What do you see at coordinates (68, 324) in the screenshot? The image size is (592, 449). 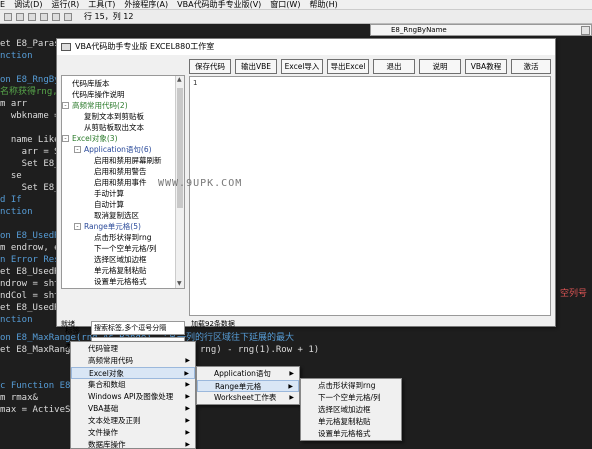 I see `status-ready: 就绪` at bounding box center [68, 324].